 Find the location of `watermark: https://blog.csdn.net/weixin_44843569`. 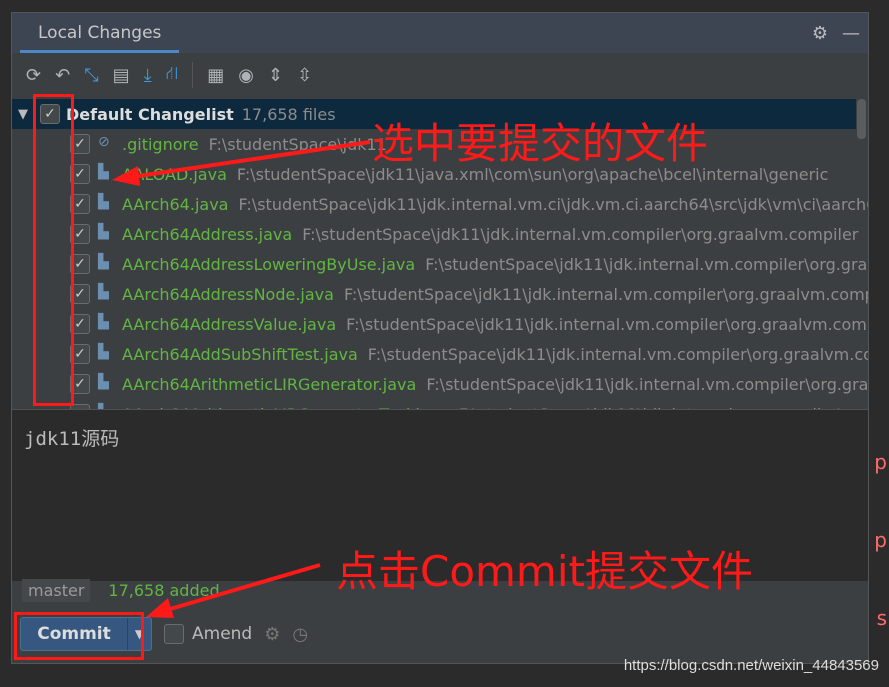

watermark: https://blog.csdn.net/weixin_44843569 is located at coordinates (751, 665).